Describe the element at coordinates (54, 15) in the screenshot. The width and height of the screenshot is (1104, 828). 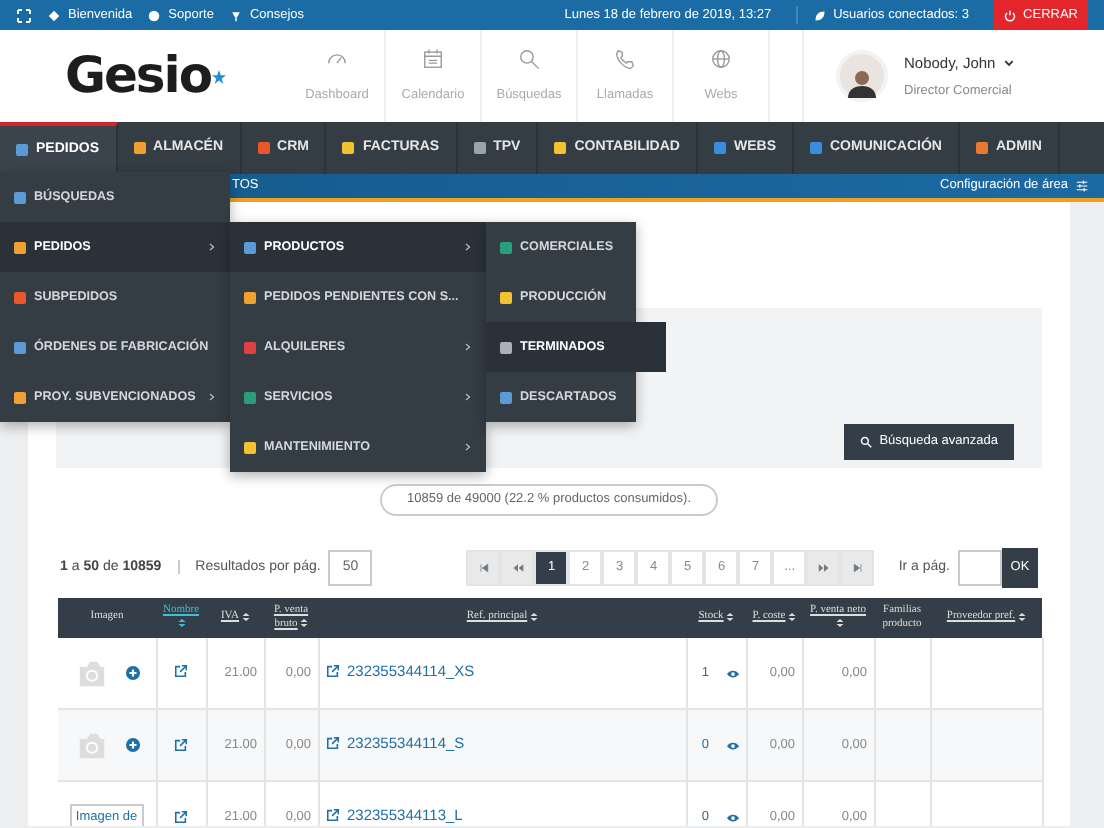
I see `diamond-icon` at that location.